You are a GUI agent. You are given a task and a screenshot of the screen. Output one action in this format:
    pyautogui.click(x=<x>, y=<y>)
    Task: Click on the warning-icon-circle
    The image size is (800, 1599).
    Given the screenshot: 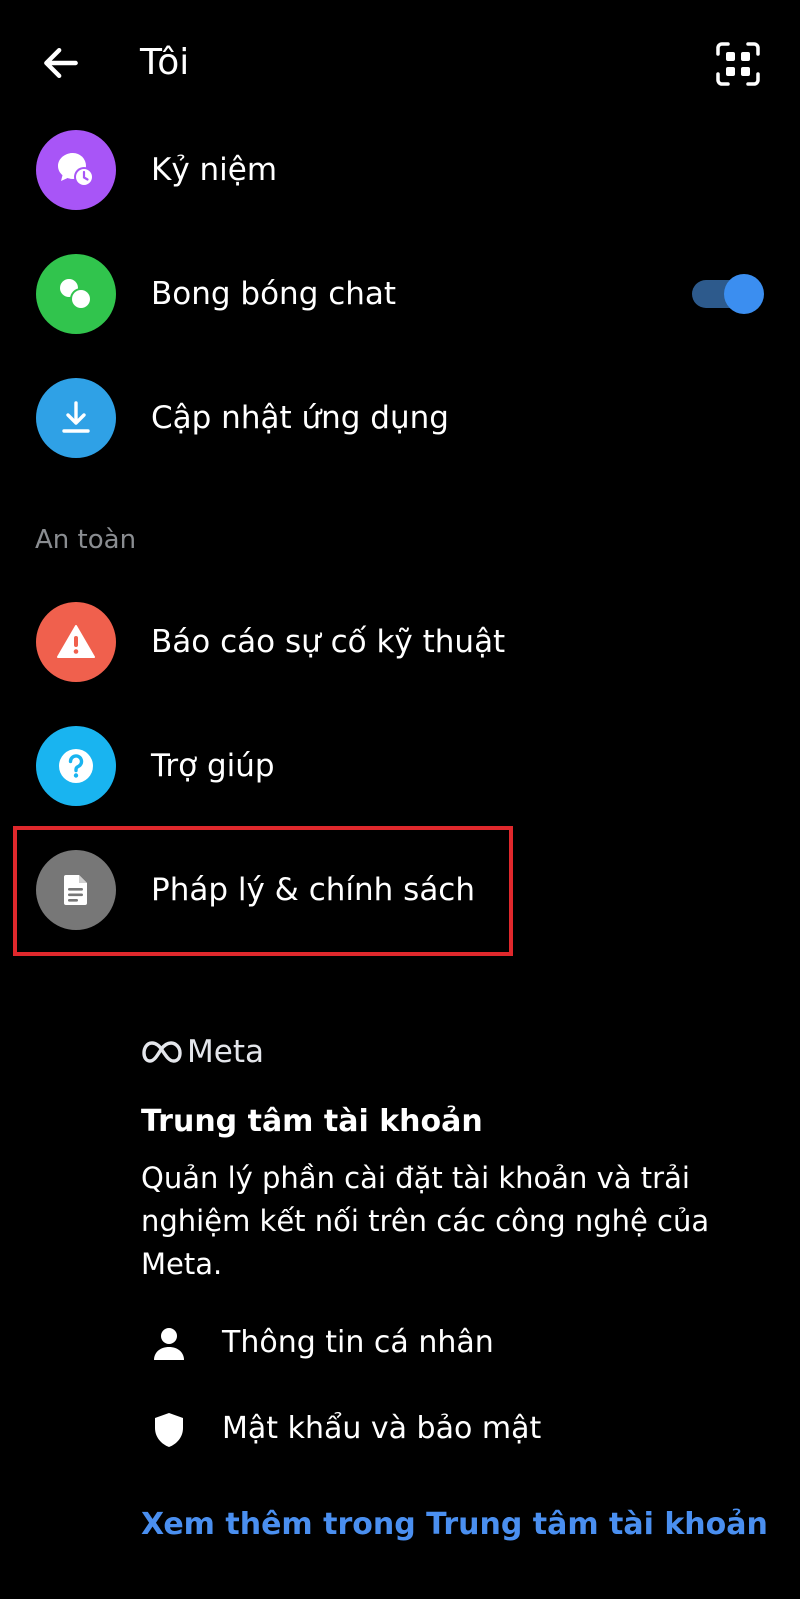 What is the action you would take?
    pyautogui.click(x=76, y=642)
    